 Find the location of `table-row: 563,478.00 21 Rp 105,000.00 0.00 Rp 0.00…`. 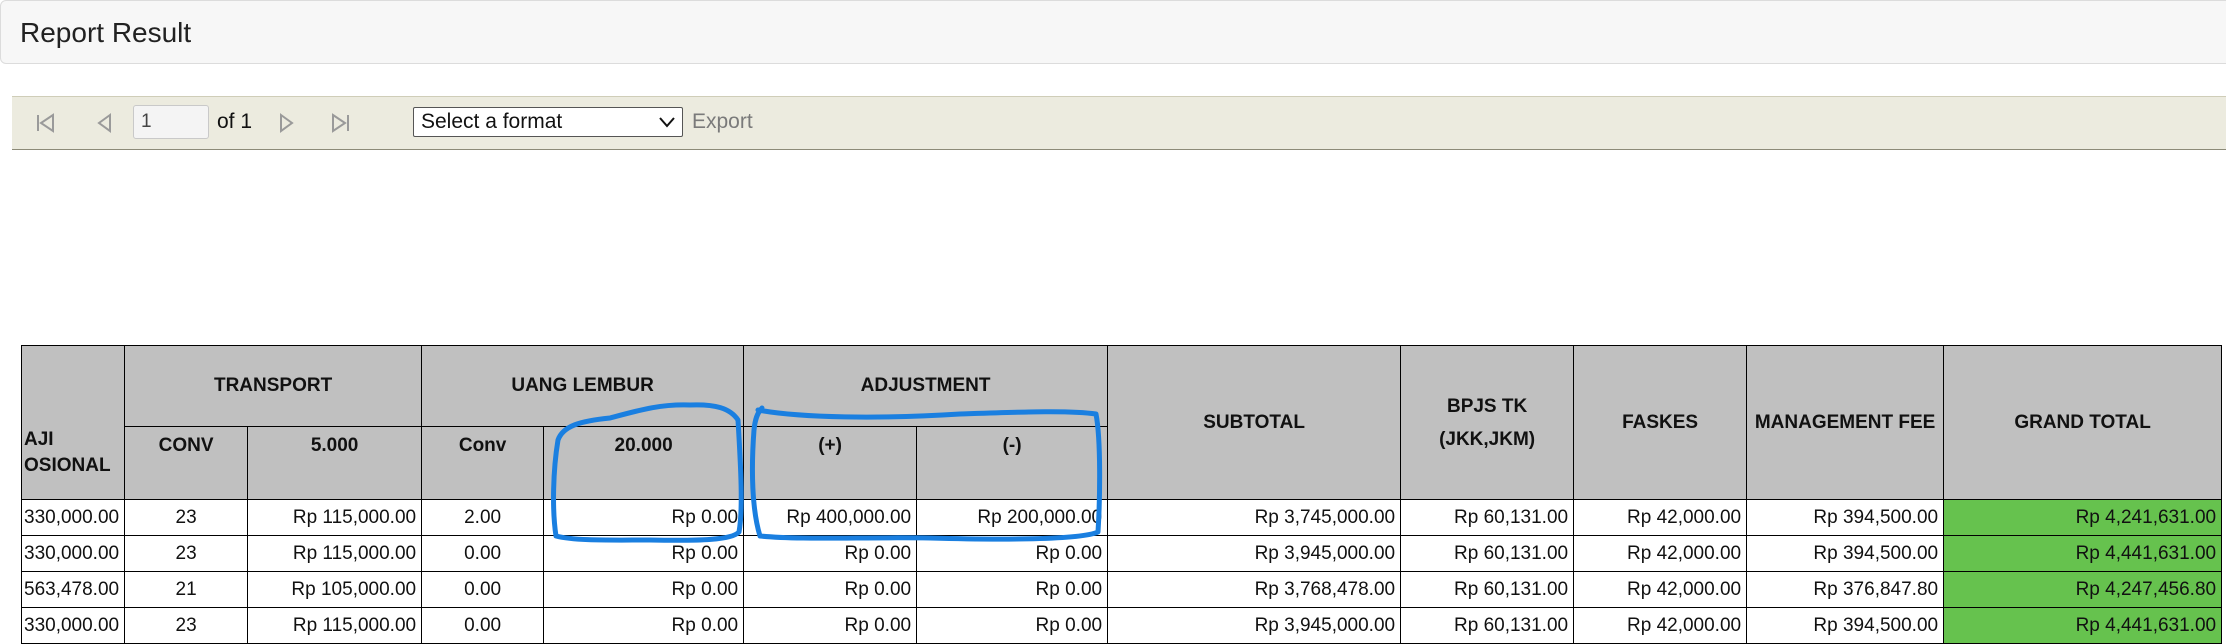

table-row: 563,478.00 21 Rp 105,000.00 0.00 Rp 0.00… is located at coordinates (1122, 589).